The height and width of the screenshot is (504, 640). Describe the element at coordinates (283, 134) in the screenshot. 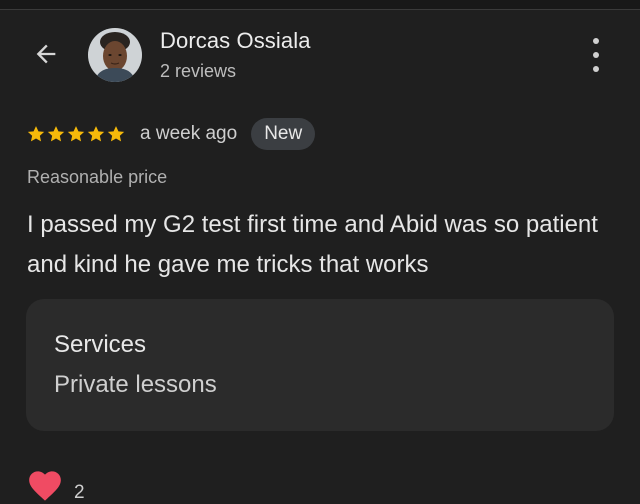

I see `new-badge: New` at that location.